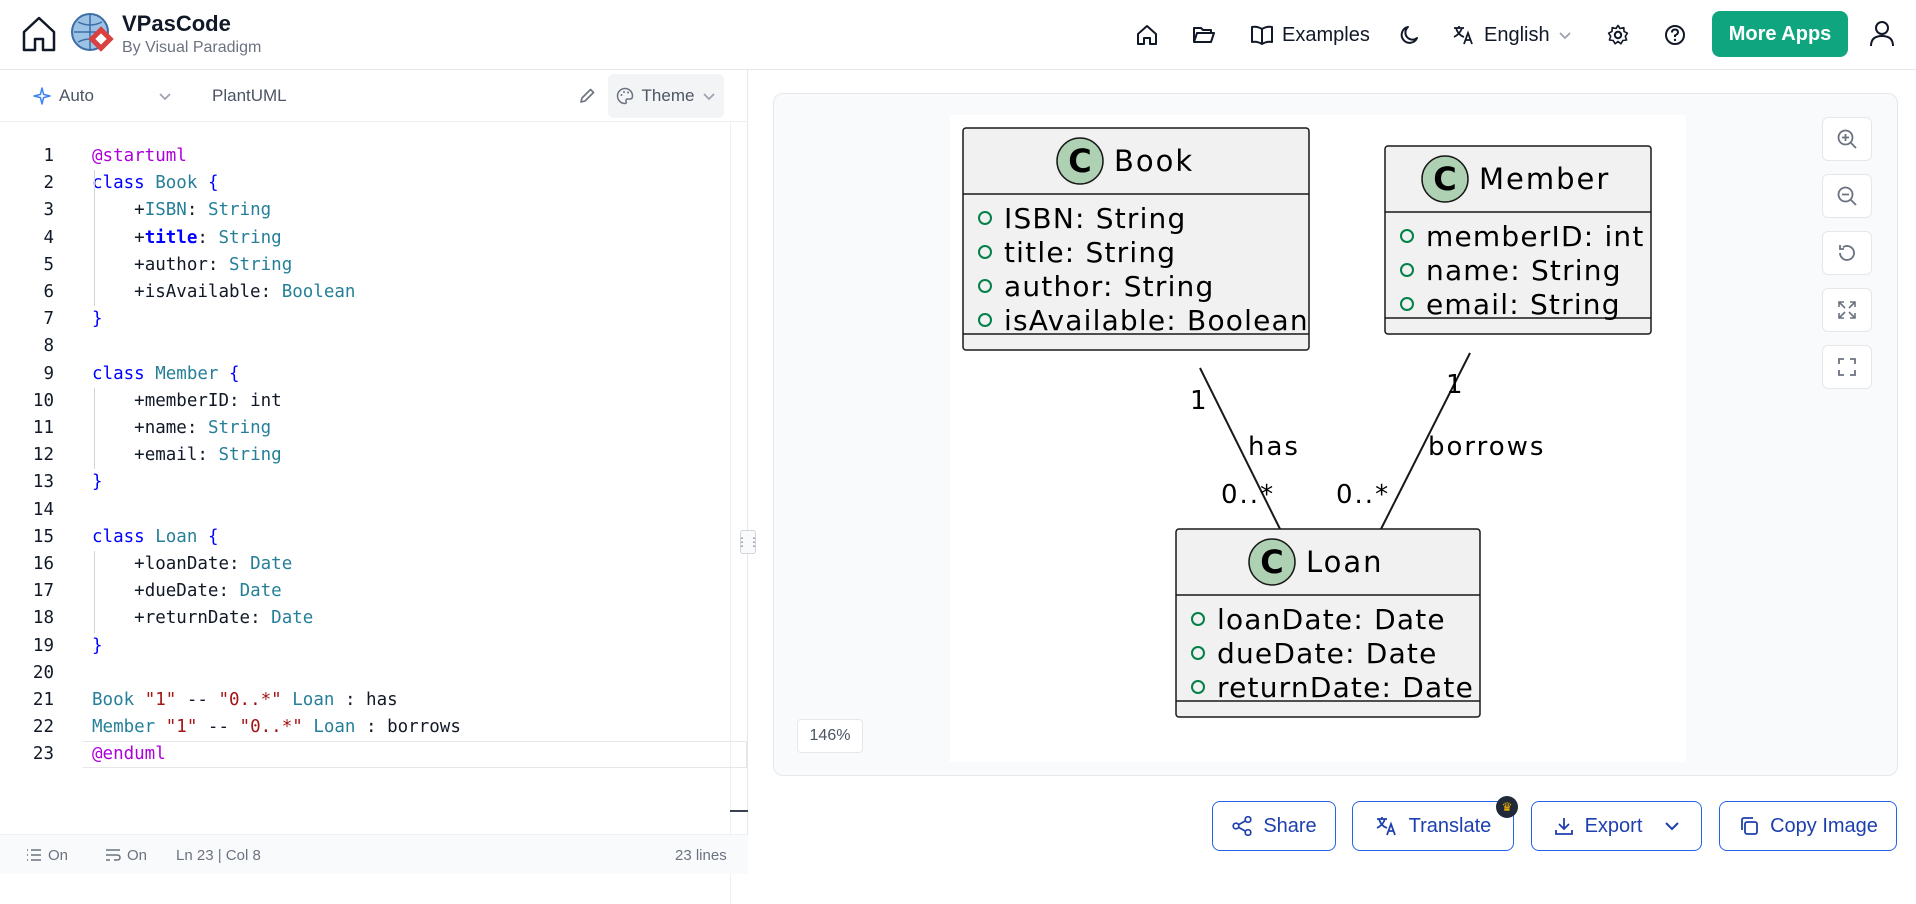 This screenshot has height=904, width=1916. Describe the element at coordinates (1780, 34) in the screenshot. I see `more-apps-button: More Apps` at that location.